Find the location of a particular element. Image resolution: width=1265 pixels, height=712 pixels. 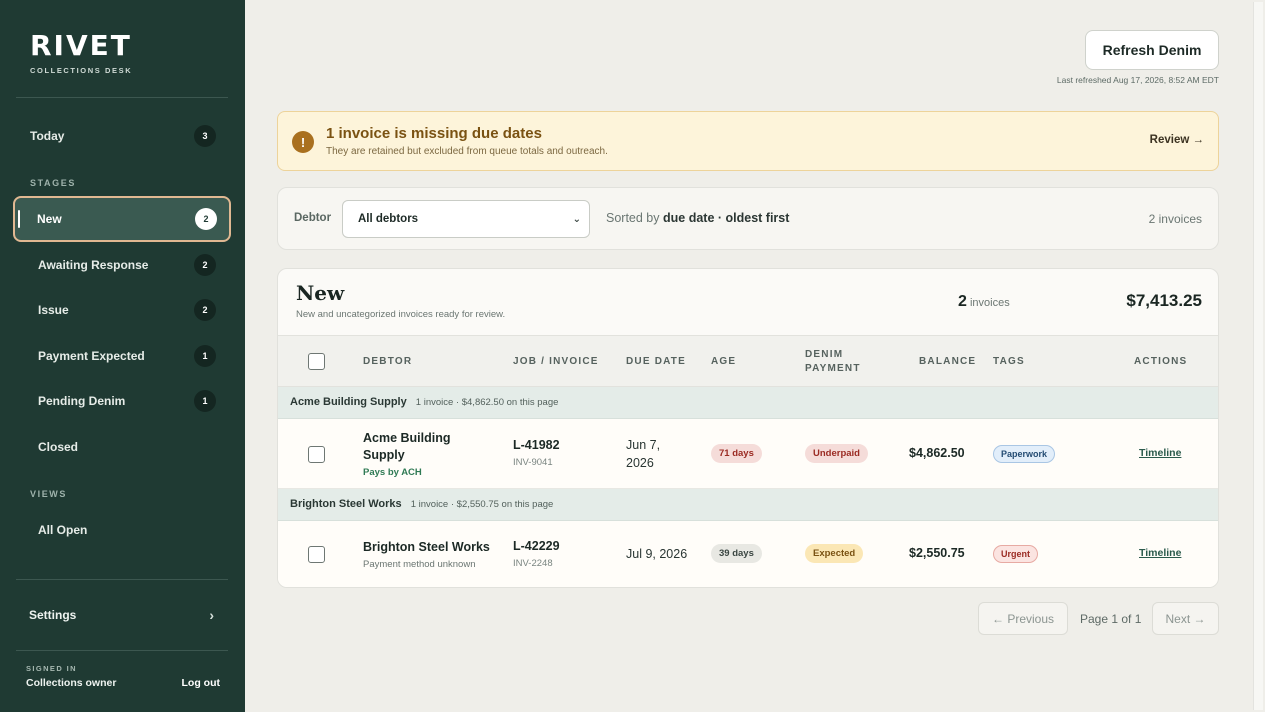

tag-badge: Paperwork is located at coordinates (1024, 454).